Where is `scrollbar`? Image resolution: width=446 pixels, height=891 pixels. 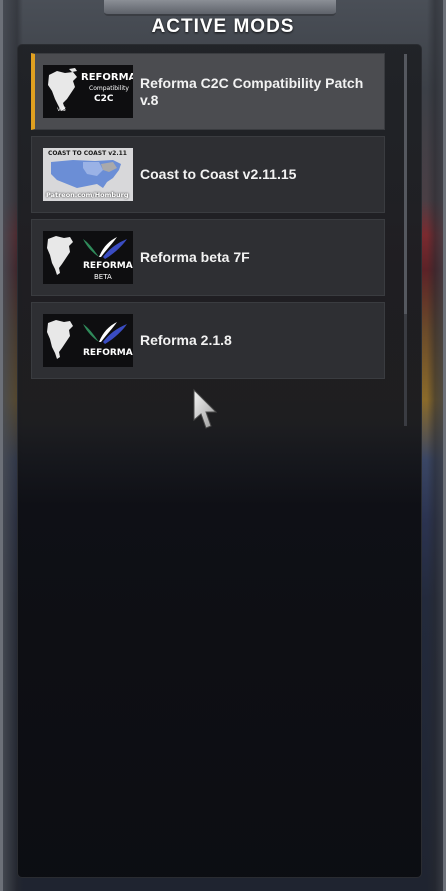 scrollbar is located at coordinates (405, 240).